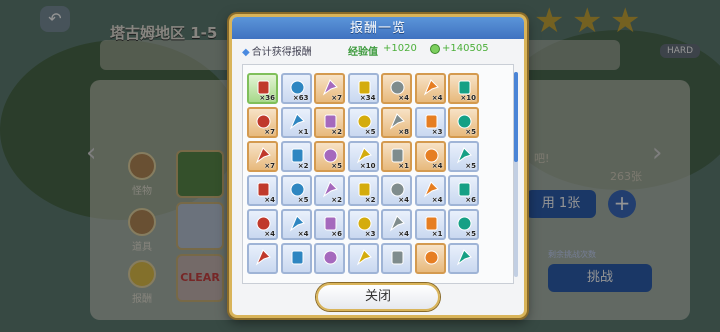 The width and height of the screenshot is (720, 332). What do you see at coordinates (435, 49) in the screenshot?
I see `mana-coin-icon` at bounding box center [435, 49].